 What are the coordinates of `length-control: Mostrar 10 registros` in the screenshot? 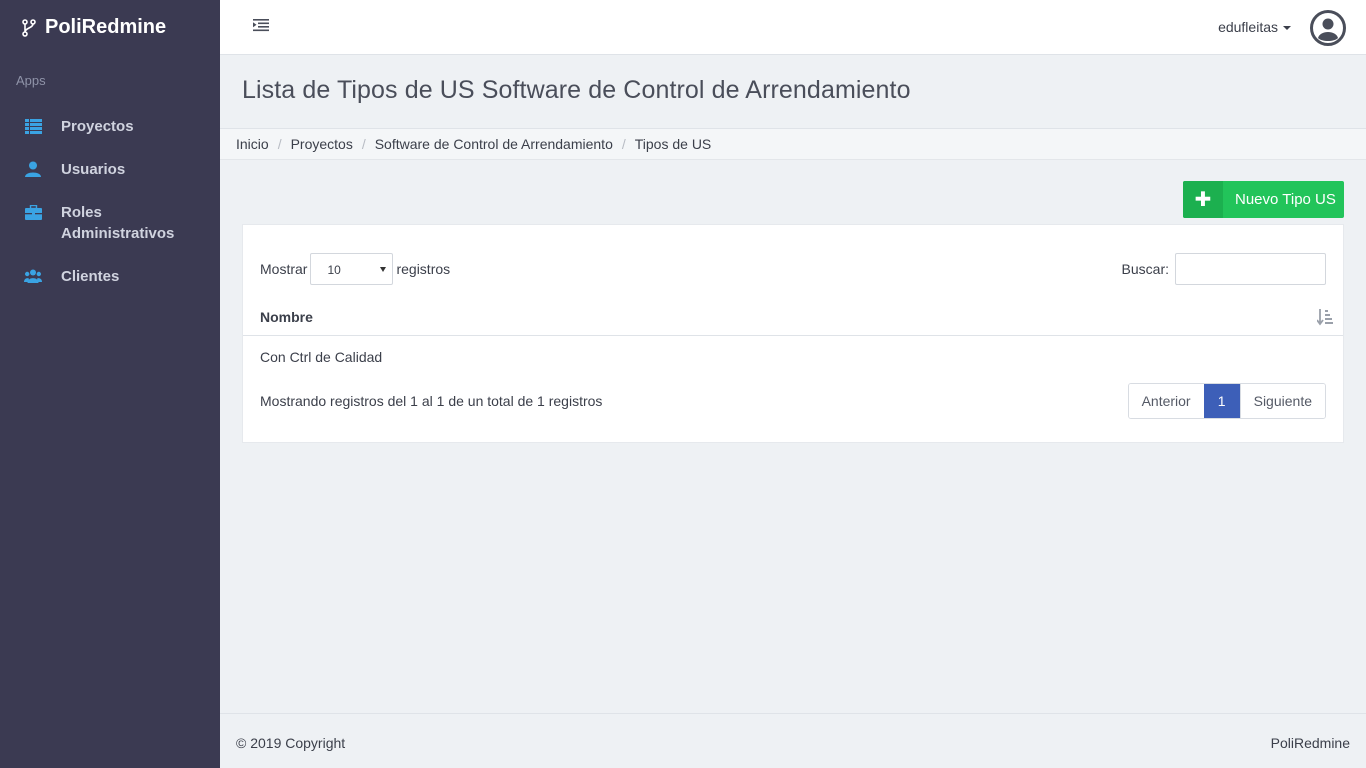 It's located at (355, 269).